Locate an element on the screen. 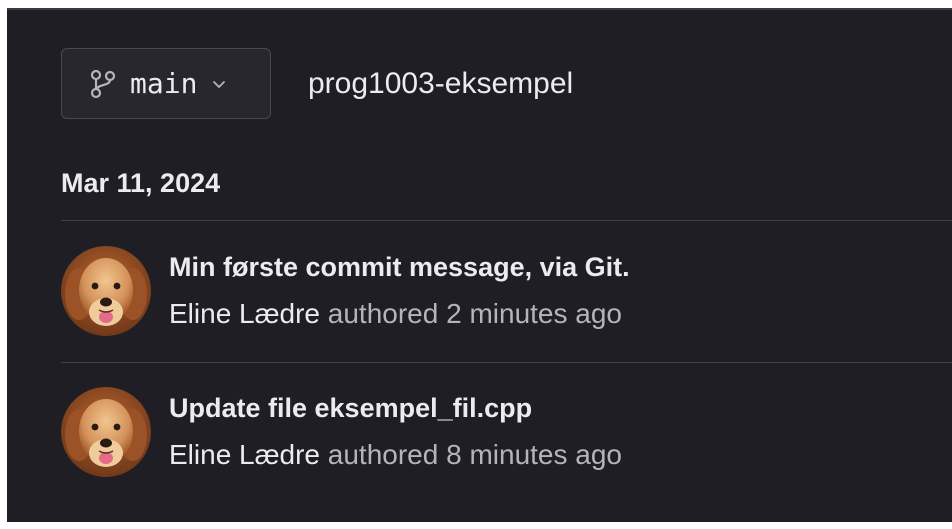 Image resolution: width=952 pixels, height=529 pixels. commit-divider is located at coordinates (506, 362).